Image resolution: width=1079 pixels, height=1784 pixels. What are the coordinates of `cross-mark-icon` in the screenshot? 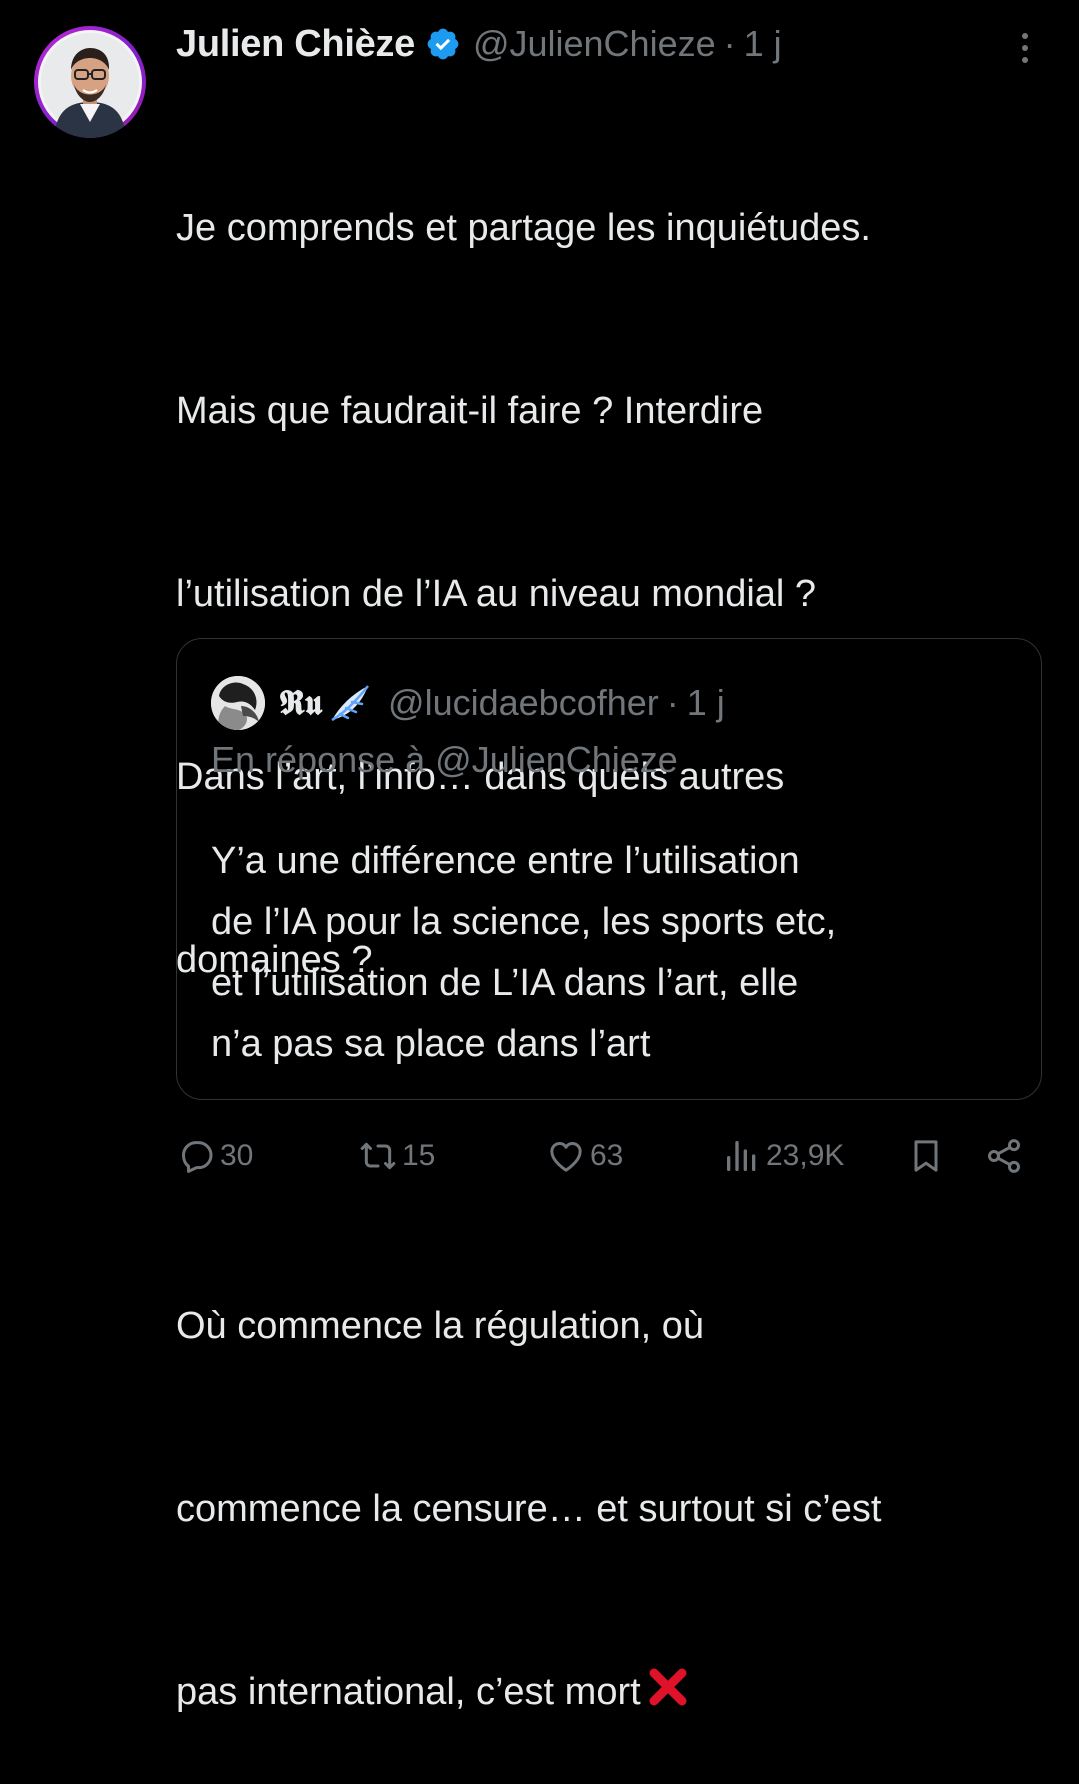 It's located at (668, 1687).